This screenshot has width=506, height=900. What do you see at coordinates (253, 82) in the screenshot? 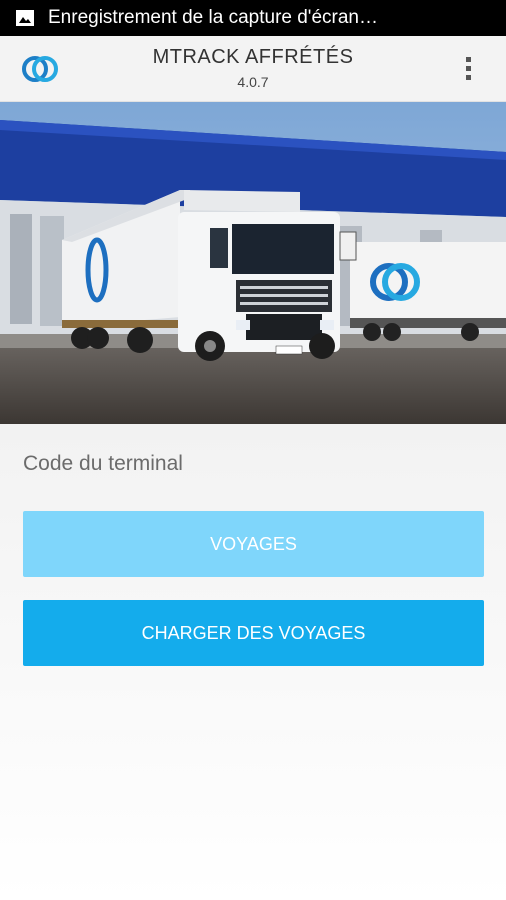
I see `app-version: 4.0.7` at bounding box center [253, 82].